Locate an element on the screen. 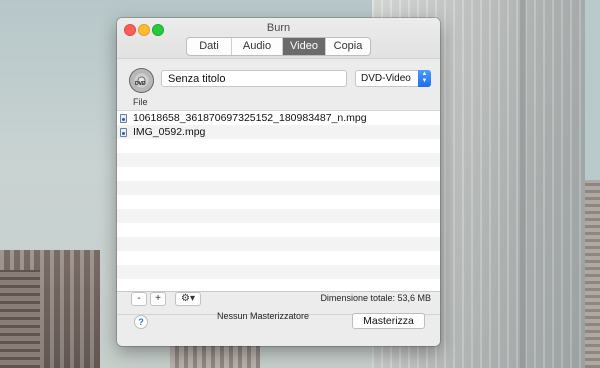  background-sky is located at coordinates (592, 90).